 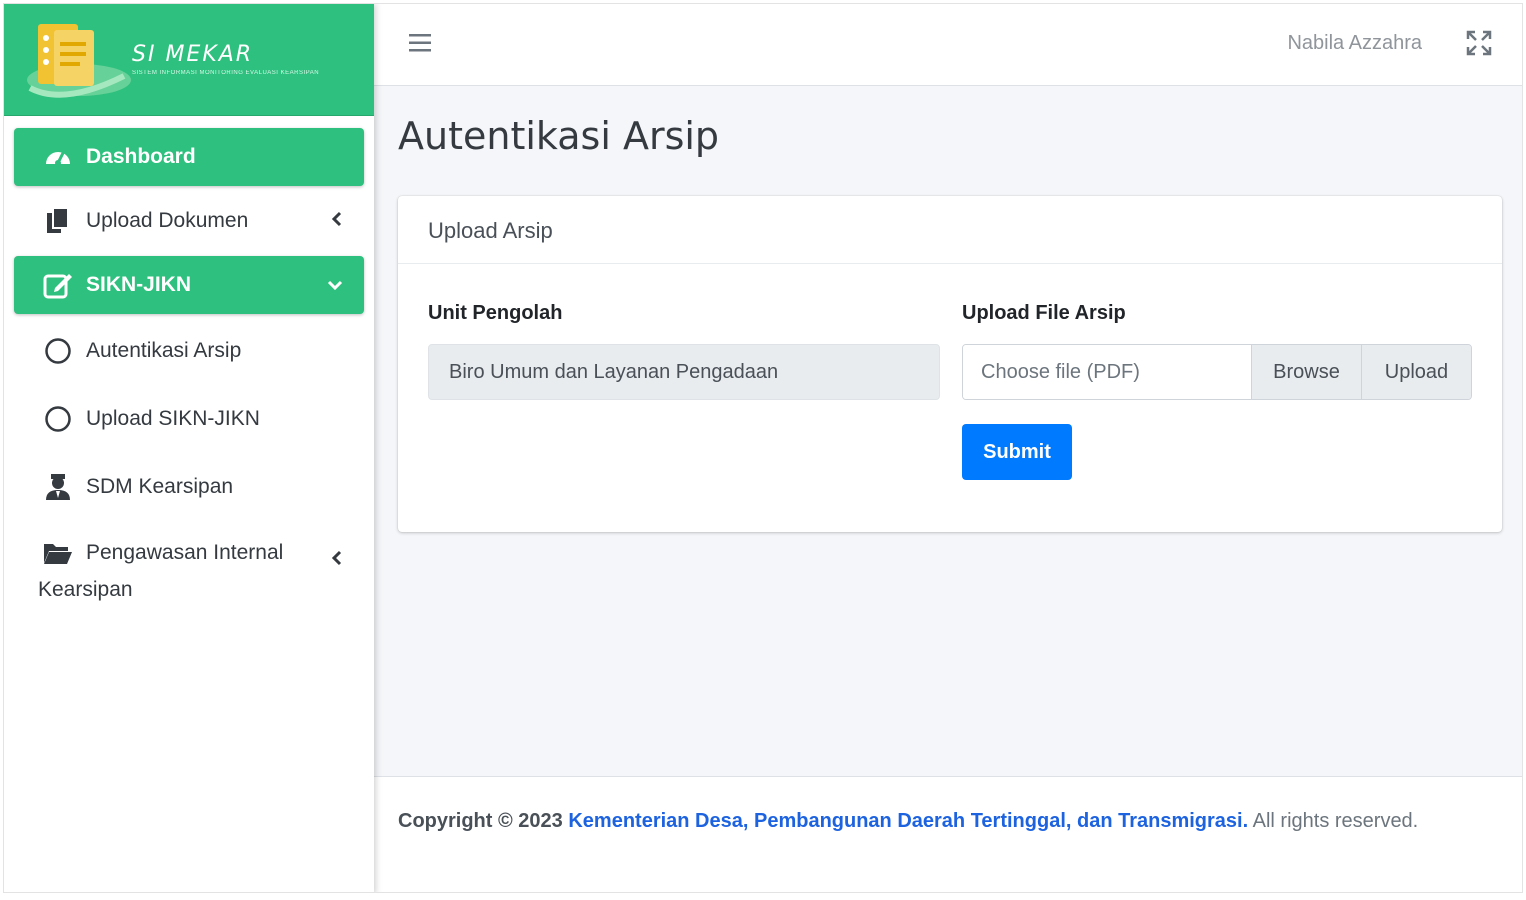 What do you see at coordinates (58, 553) in the screenshot?
I see `folder-open-icon` at bounding box center [58, 553].